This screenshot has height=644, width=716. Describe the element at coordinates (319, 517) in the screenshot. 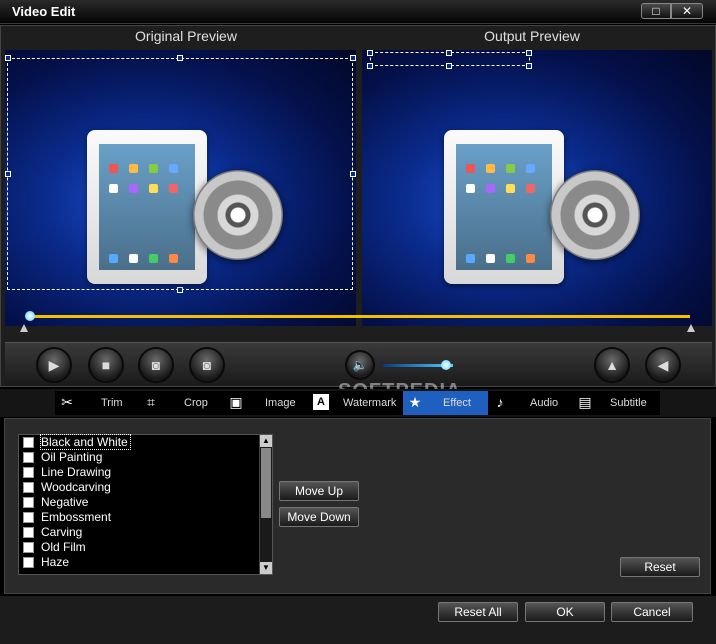

I see `move-down-button: Move Down` at that location.